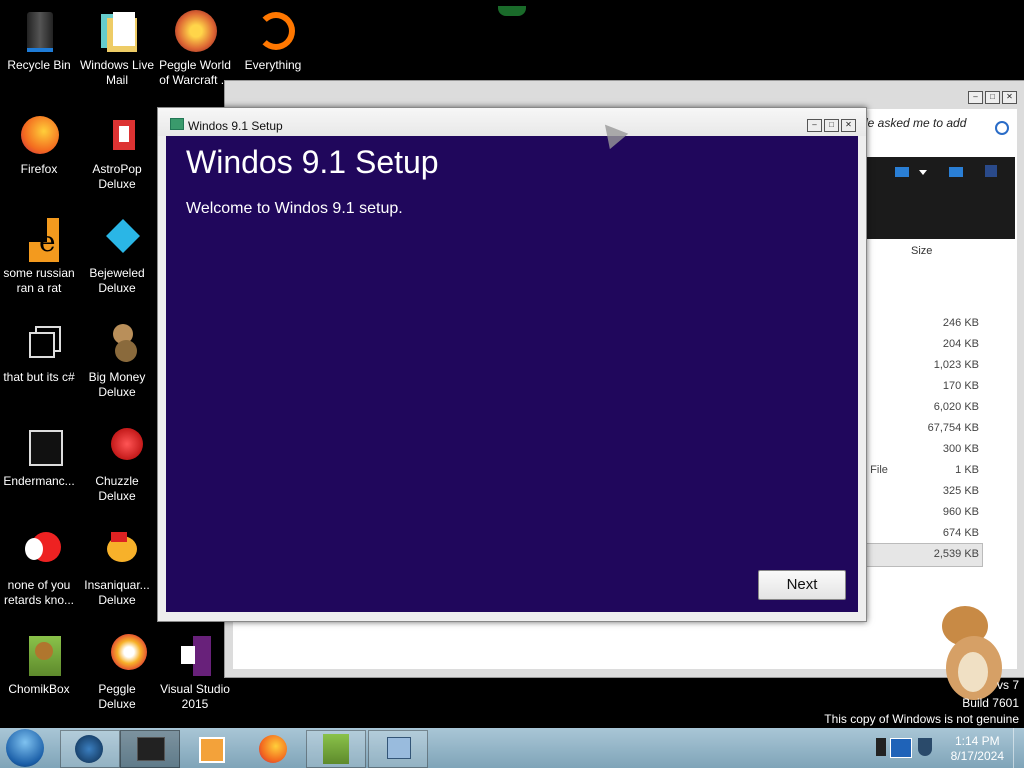 The height and width of the screenshot is (768, 1024). Describe the element at coordinates (960, 449) in the screenshot. I see `file-size: 300 KB` at that location.